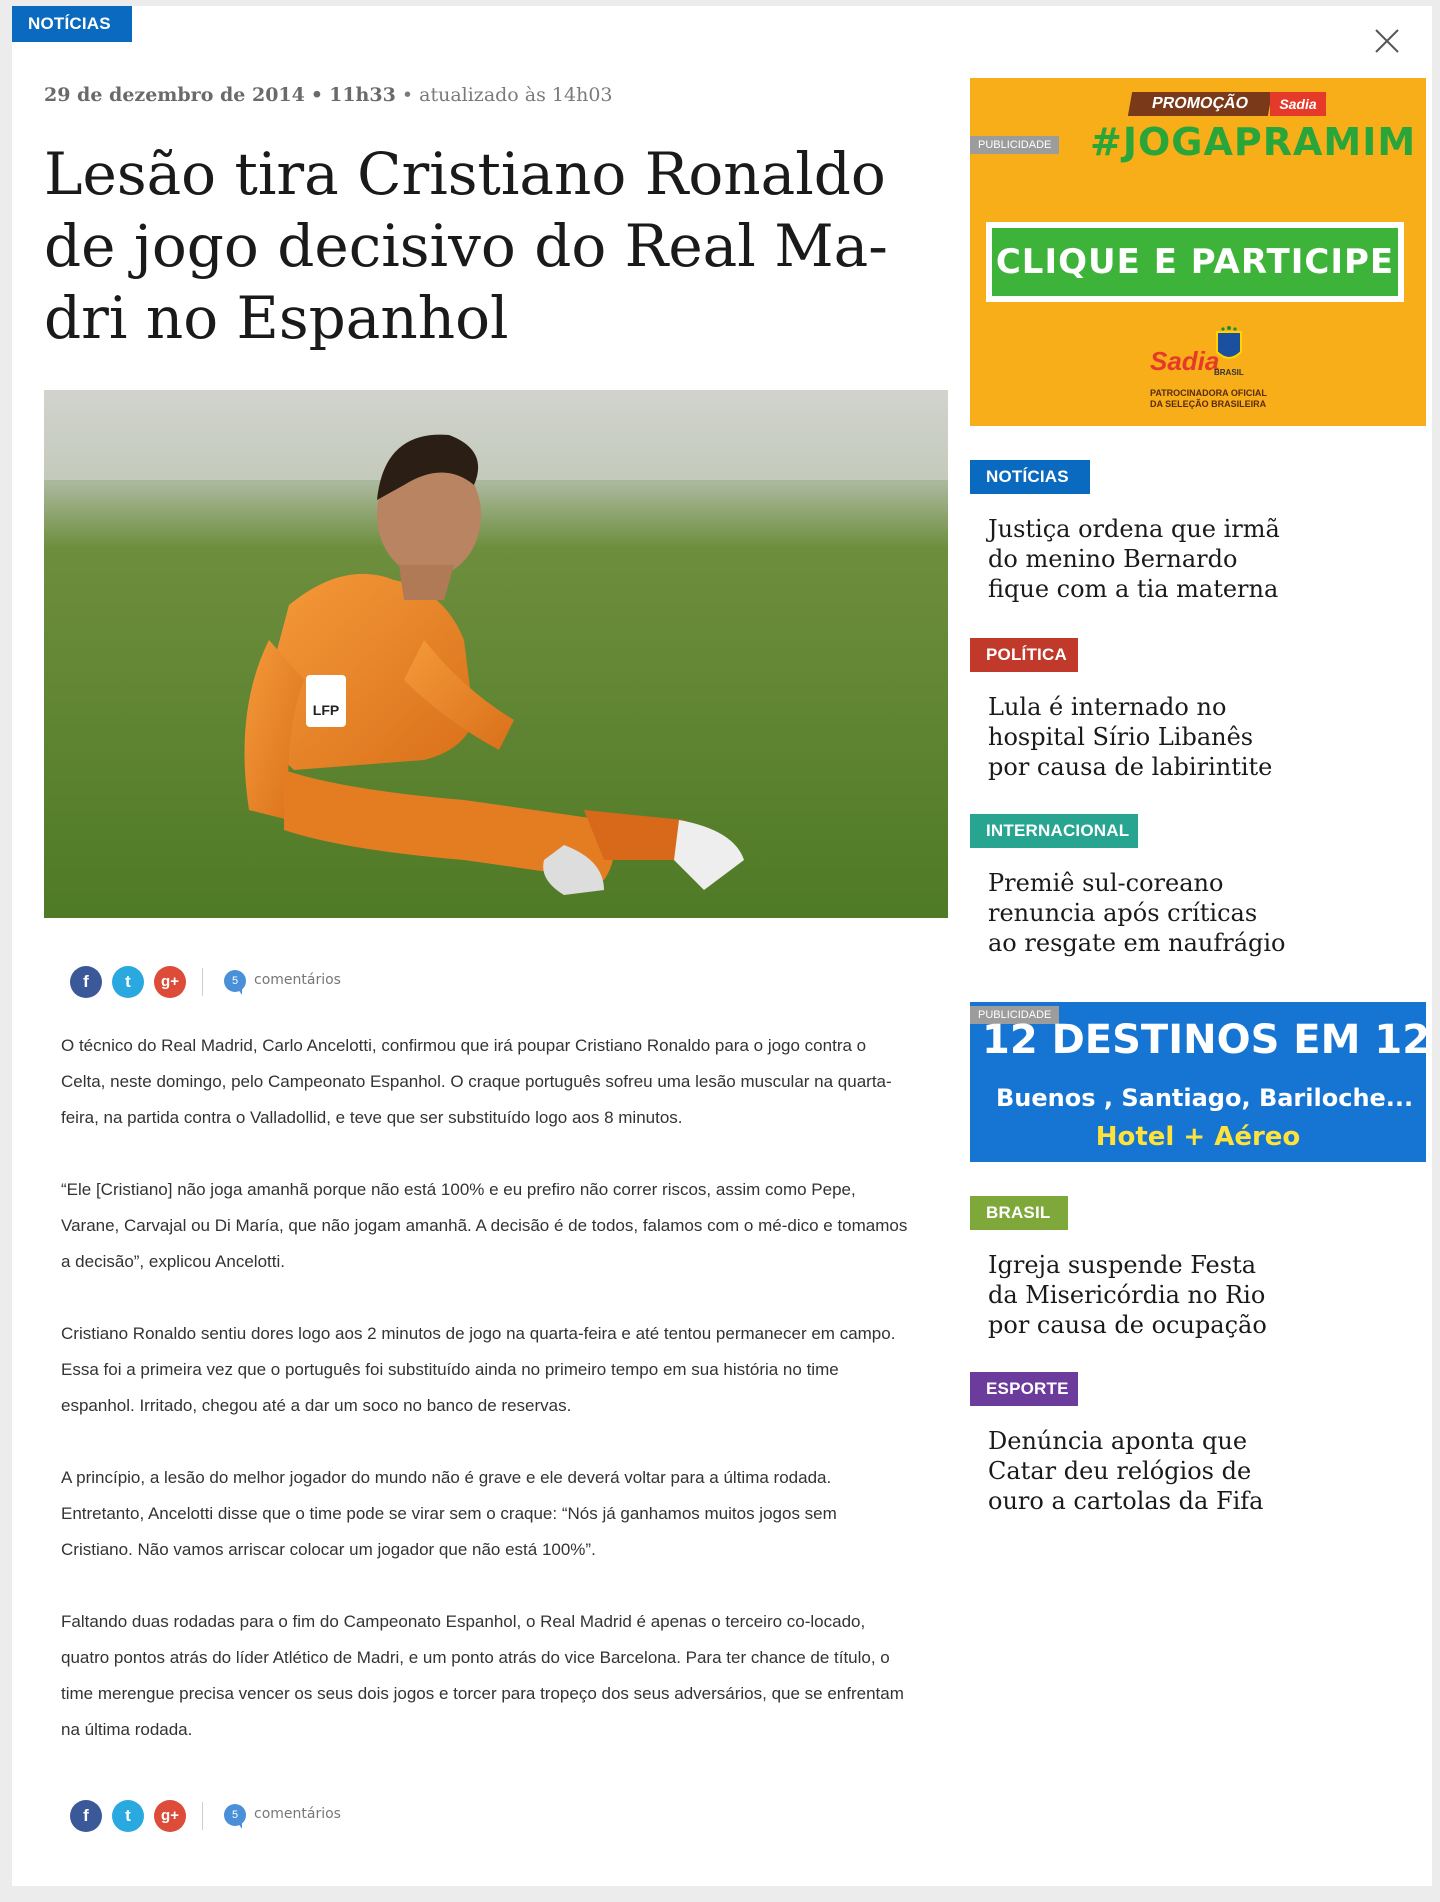  What do you see at coordinates (1121, 737) in the screenshot?
I see `headline-line: hospital Sírio Libanês` at bounding box center [1121, 737].